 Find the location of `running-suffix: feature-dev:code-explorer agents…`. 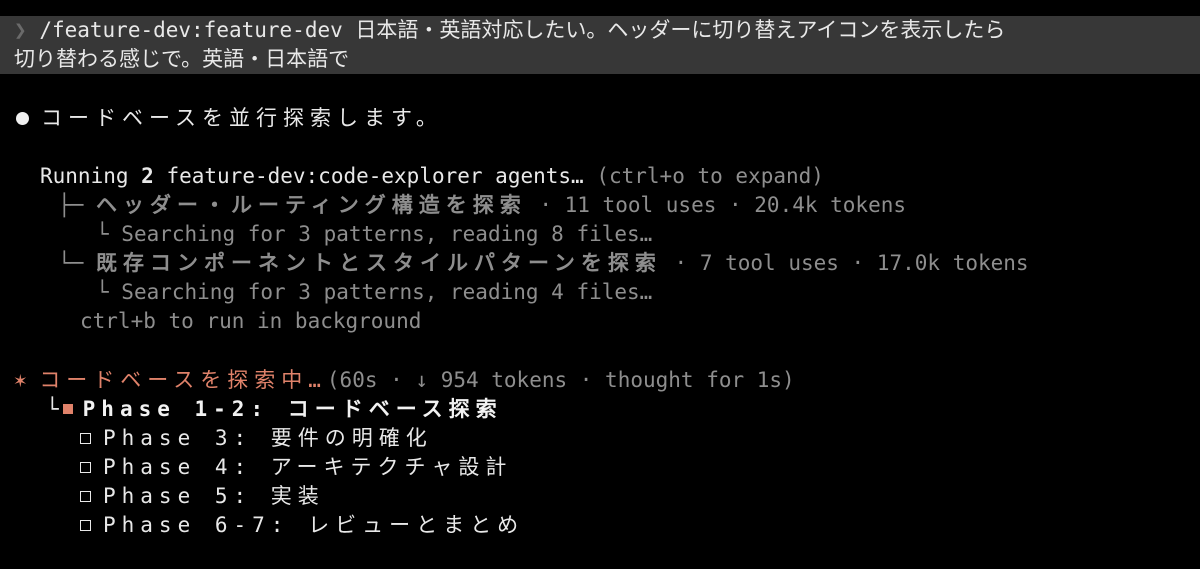

running-suffix: feature-dev:code-explorer agents… is located at coordinates (368, 176).